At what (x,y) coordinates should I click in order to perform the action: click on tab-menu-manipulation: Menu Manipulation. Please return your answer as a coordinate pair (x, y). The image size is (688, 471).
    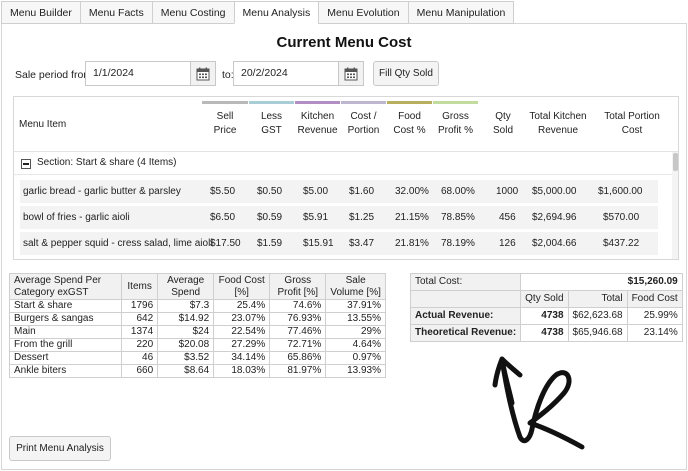
    Looking at the image, I should click on (461, 12).